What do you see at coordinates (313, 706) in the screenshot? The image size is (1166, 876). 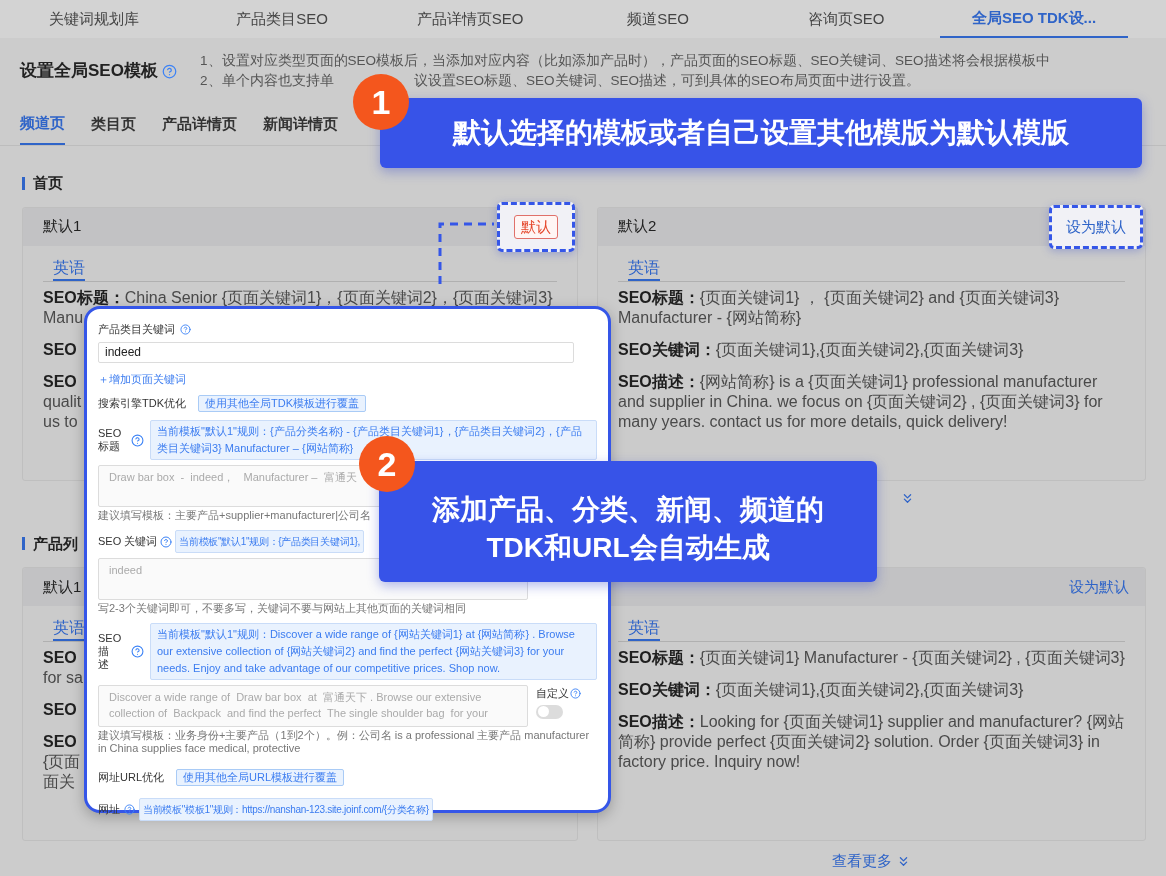 I see `text-area: Discover a wide range of Draw bar box at 富通天下 . Browse our extensive collection of Backpack and find the perfect The single shoulder bag for your` at bounding box center [313, 706].